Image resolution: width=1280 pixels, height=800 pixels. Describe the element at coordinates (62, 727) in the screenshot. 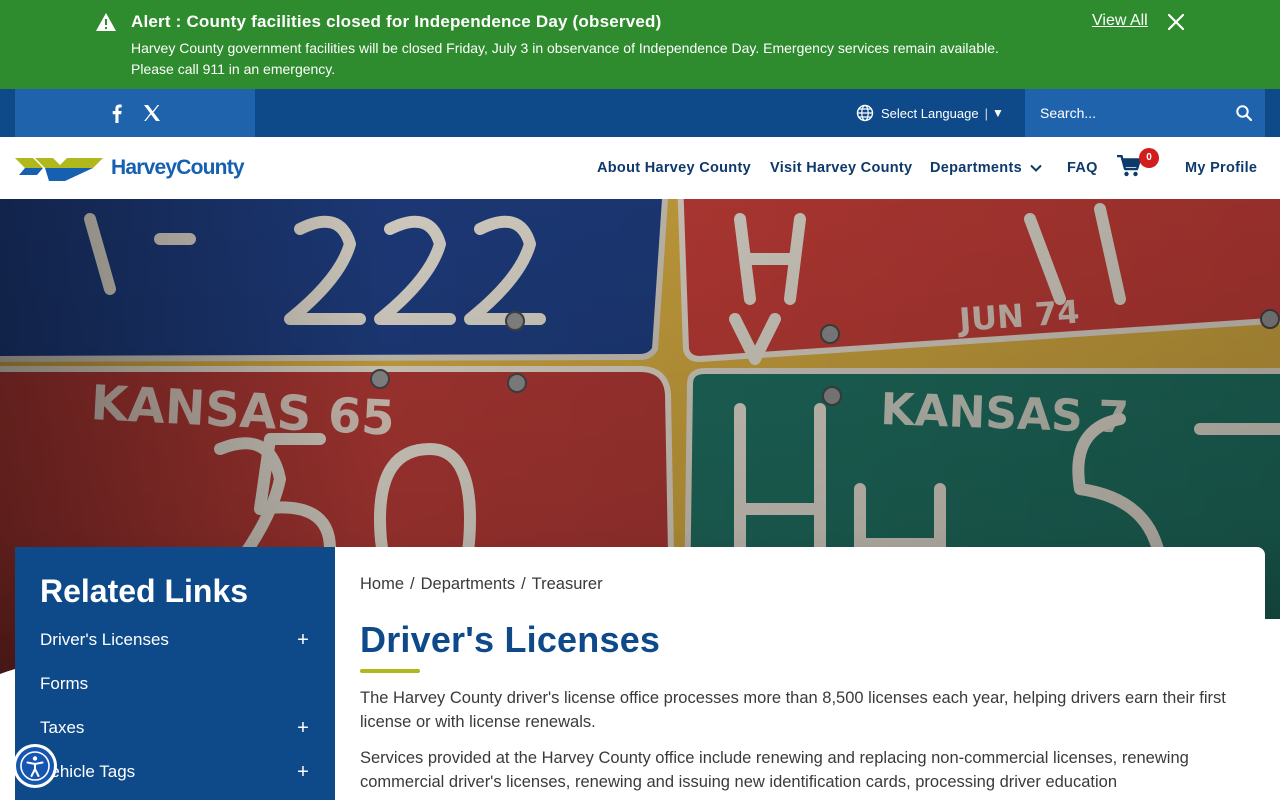

I see `sidebar-item-label: Taxes` at that location.